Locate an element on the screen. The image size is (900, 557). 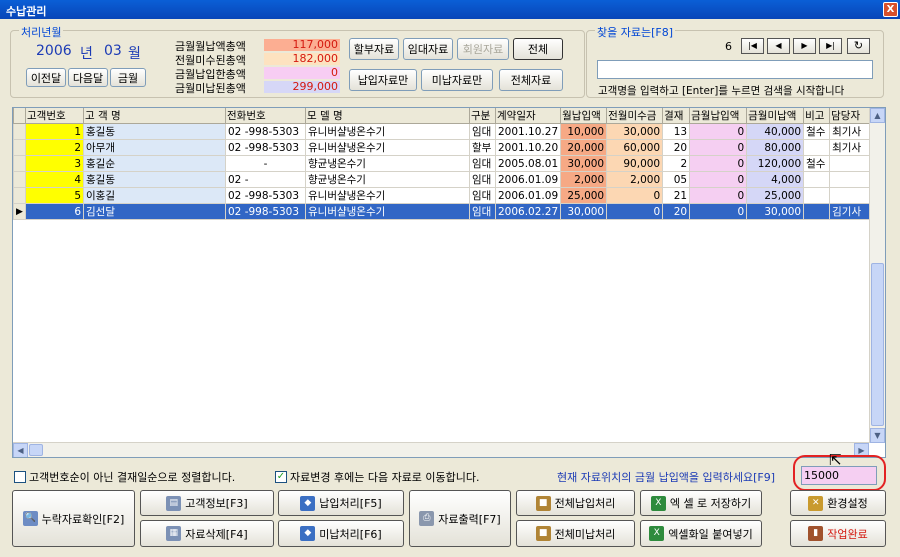
column-header: 구분 is located at coordinates (482, 116).